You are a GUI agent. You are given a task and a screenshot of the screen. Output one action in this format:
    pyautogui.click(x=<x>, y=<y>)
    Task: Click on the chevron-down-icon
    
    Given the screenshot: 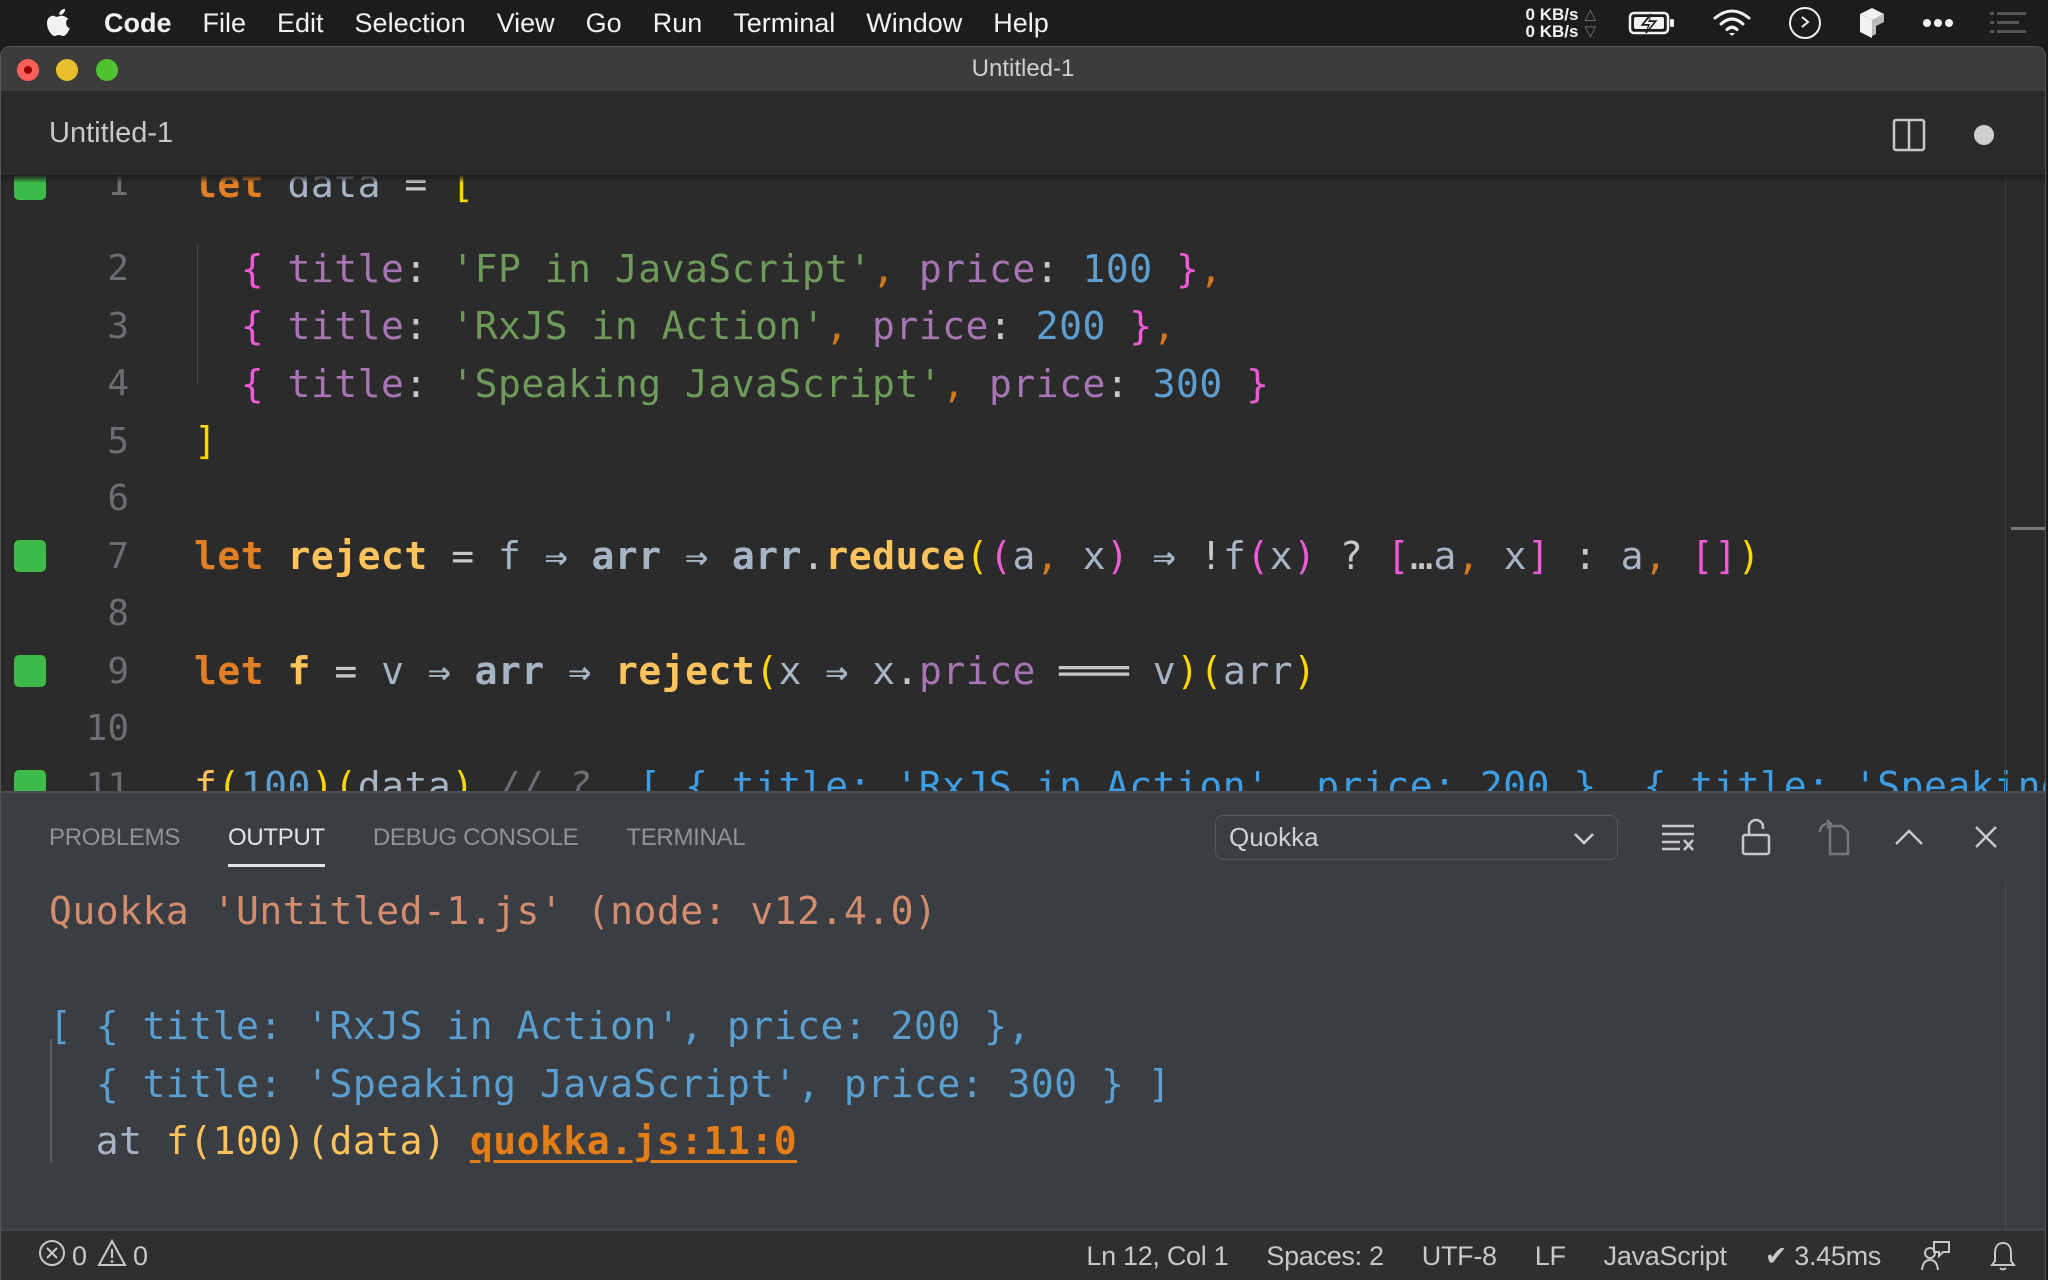 What is the action you would take?
    pyautogui.click(x=1584, y=841)
    